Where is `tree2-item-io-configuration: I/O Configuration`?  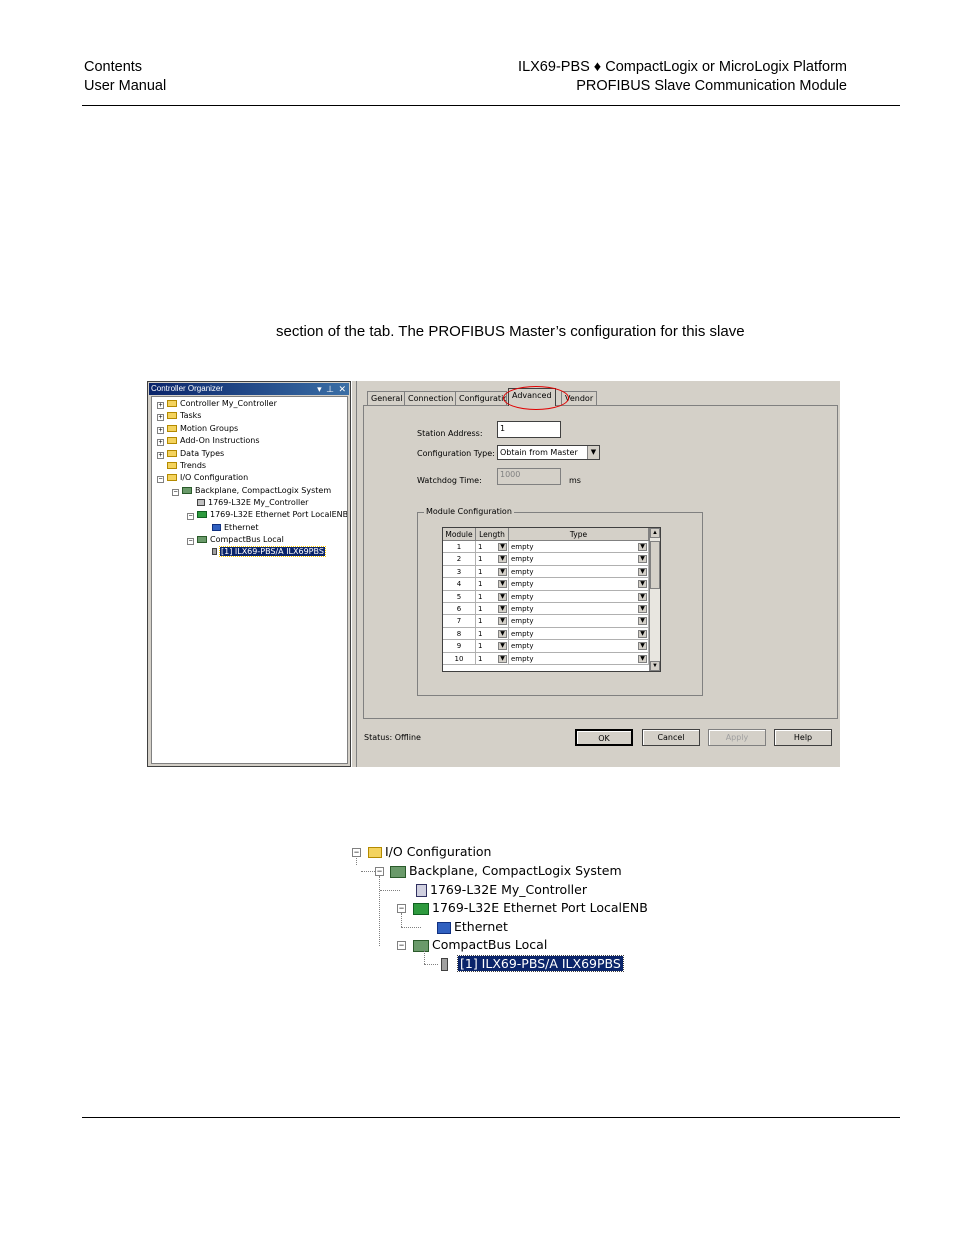 tree2-item-io-configuration: I/O Configuration is located at coordinates (429, 852).